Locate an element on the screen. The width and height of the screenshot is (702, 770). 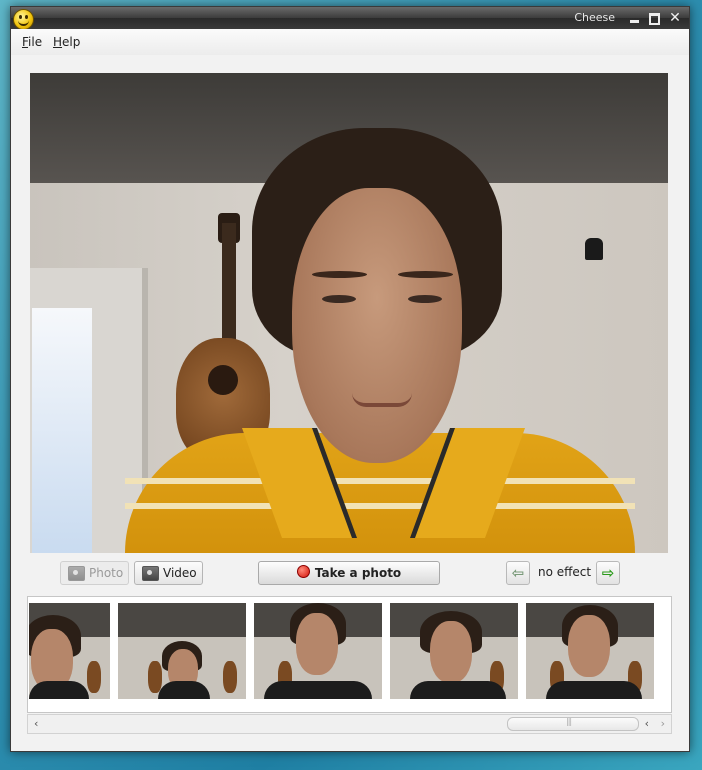
next-effect-button: ⇨ is located at coordinates (608, 573).